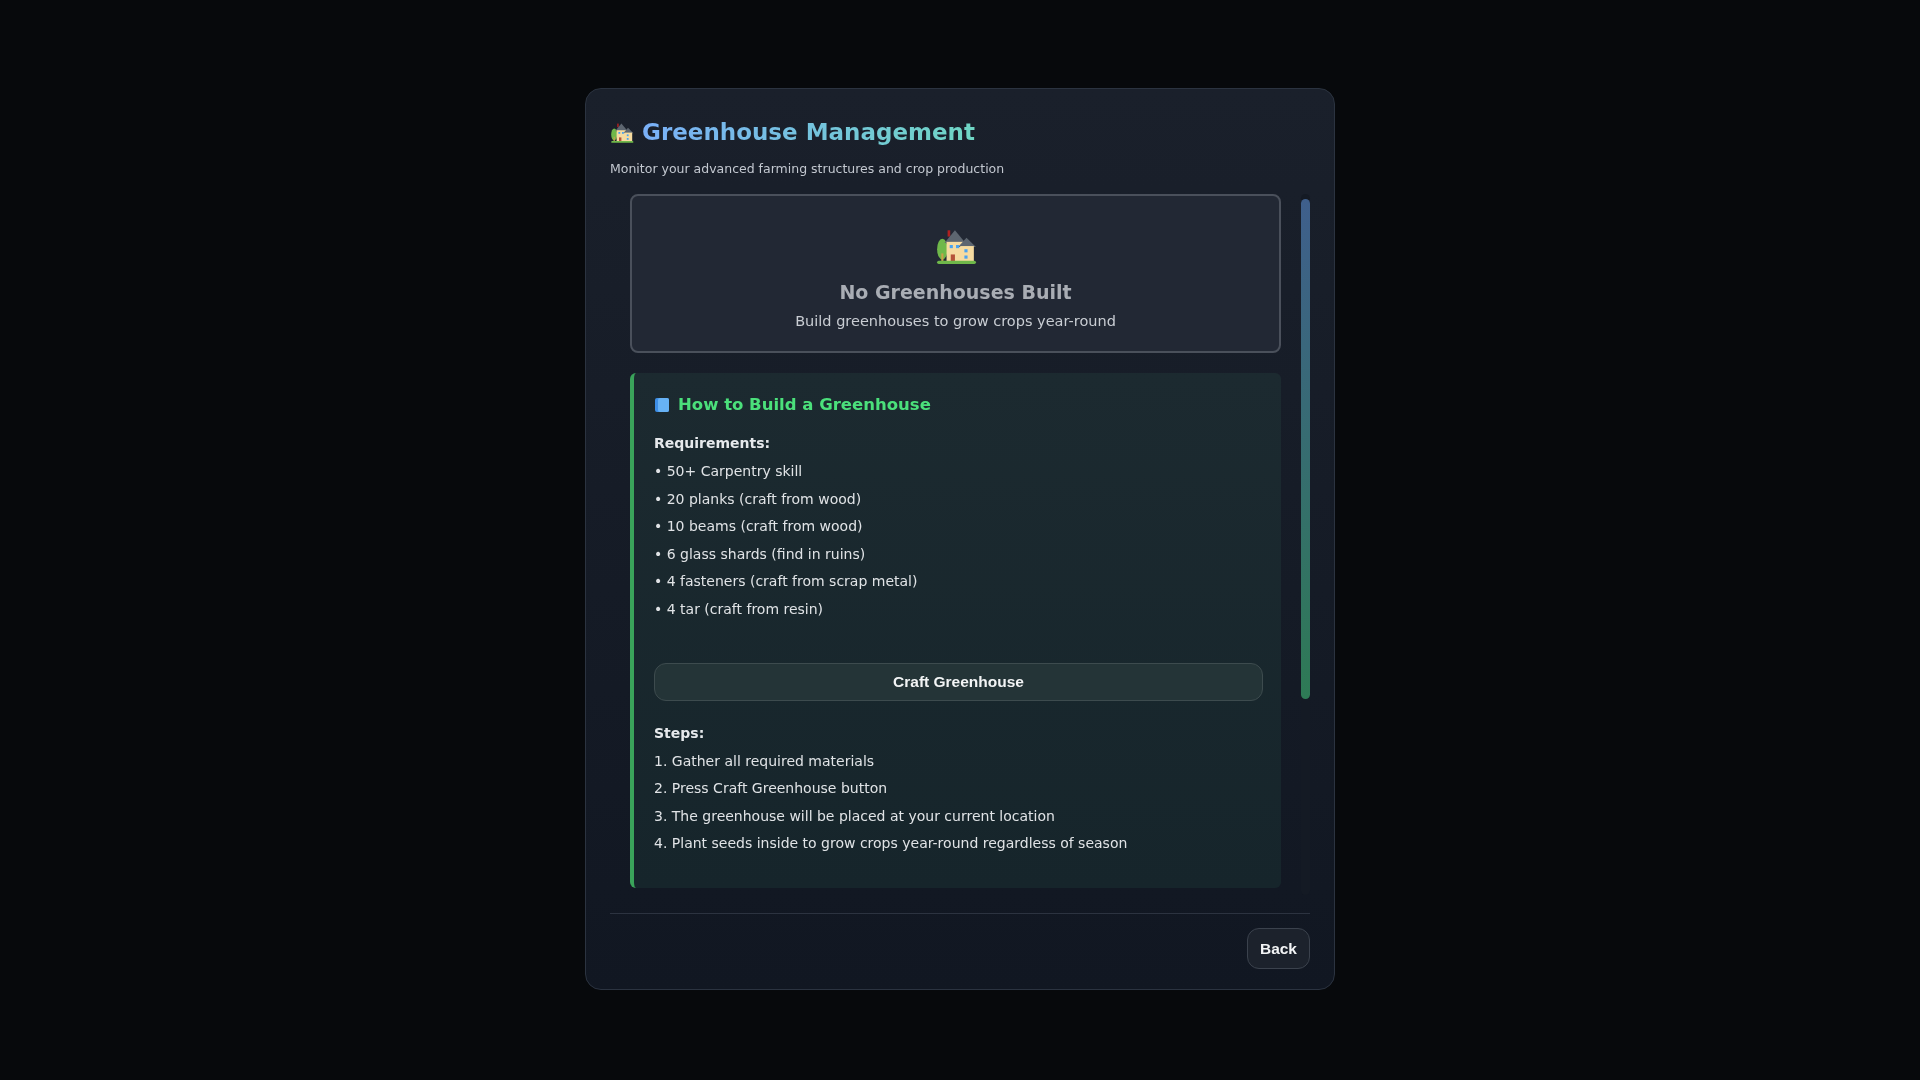 This screenshot has height=1080, width=1920. Describe the element at coordinates (955, 321) in the screenshot. I see `empty-state-text: Build greenhouses to grow crops year-round` at that location.